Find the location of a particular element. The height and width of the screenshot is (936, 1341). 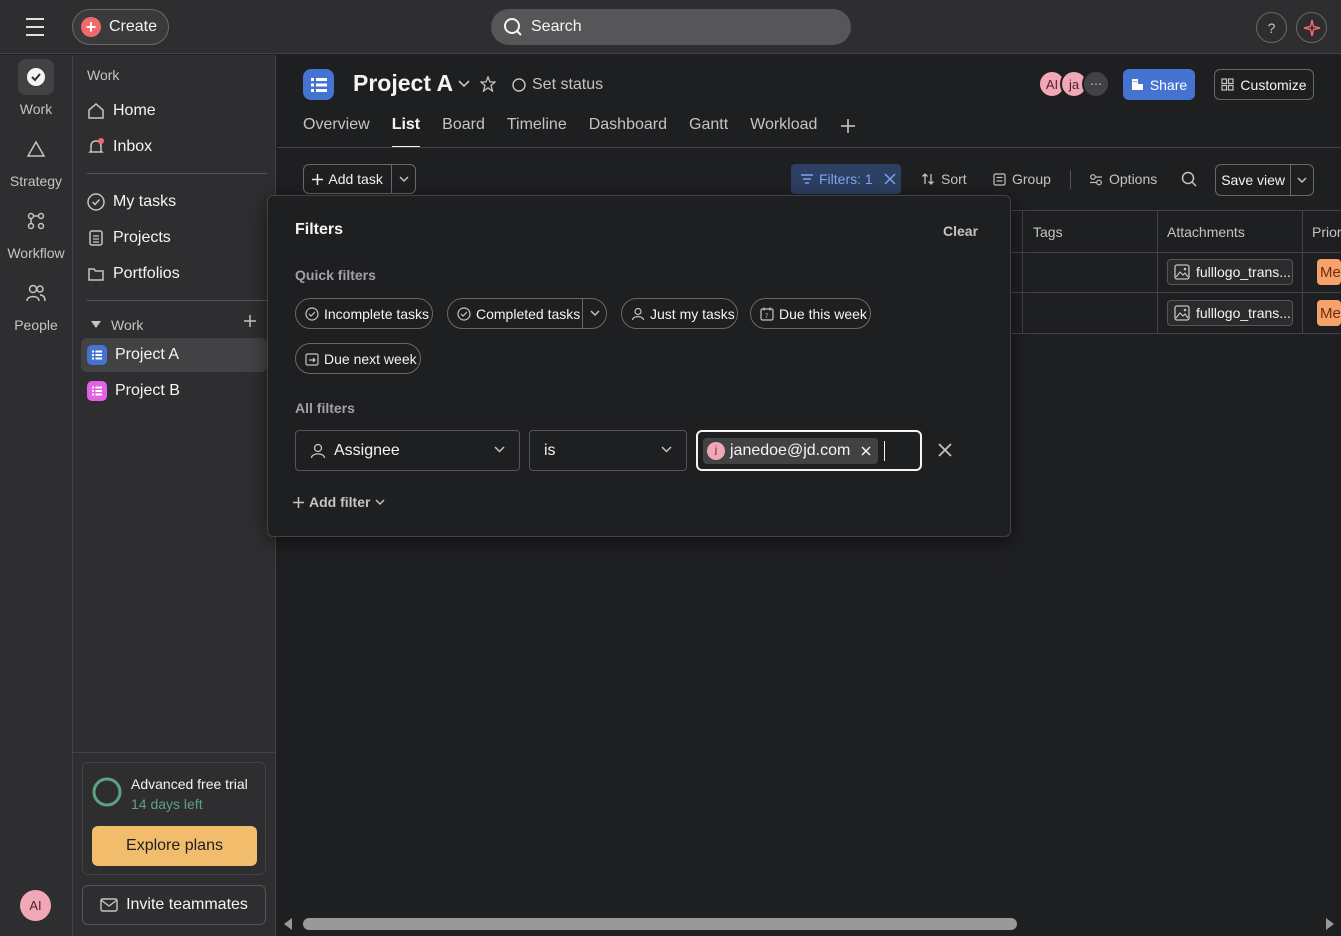

filters-button: Filters: 1 is located at coordinates (846, 179).